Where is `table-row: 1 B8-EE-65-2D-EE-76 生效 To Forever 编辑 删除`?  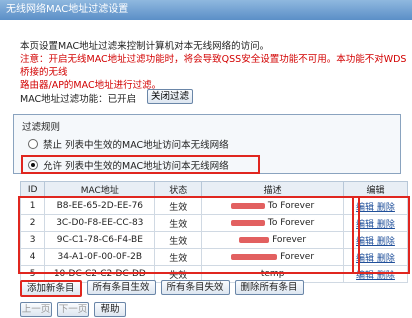
table-row: 1 B8-EE-65-2D-EE-76 生效 To Forever 编辑 删除 is located at coordinates (214, 206).